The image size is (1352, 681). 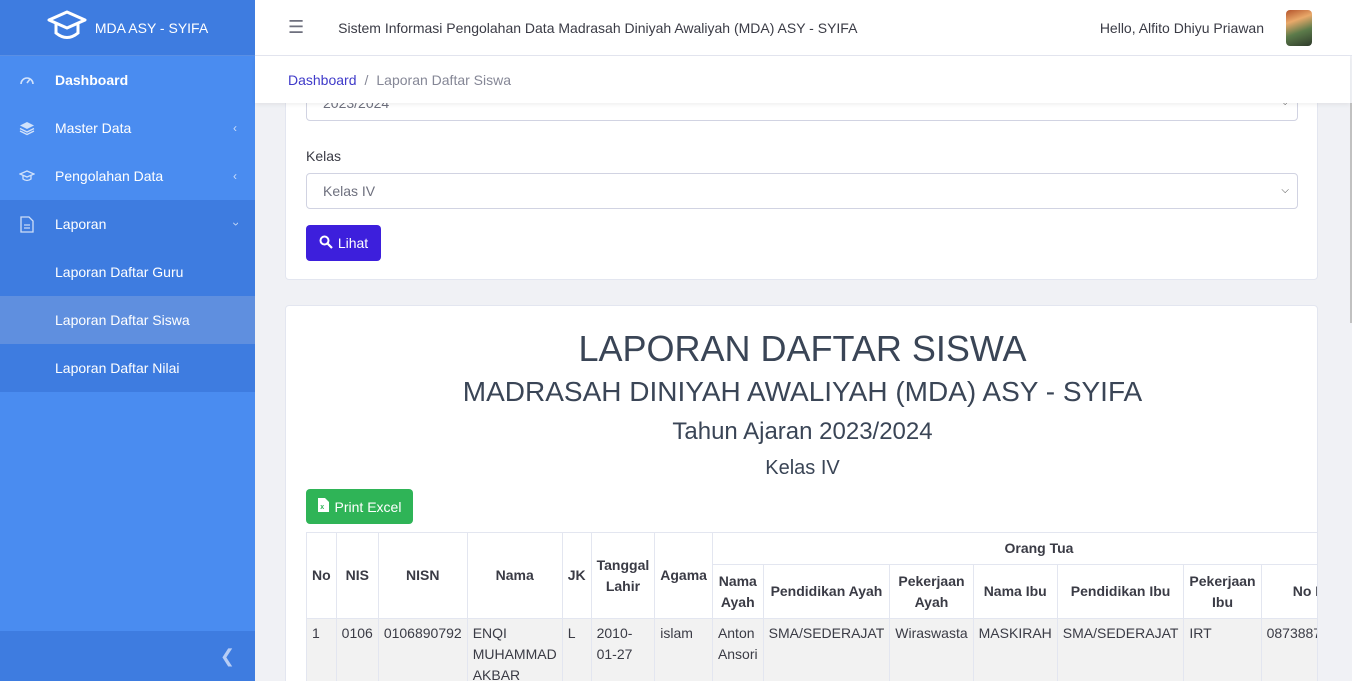 What do you see at coordinates (623, 649) in the screenshot?
I see `cell-tanggal-lahir: 2010-01-27` at bounding box center [623, 649].